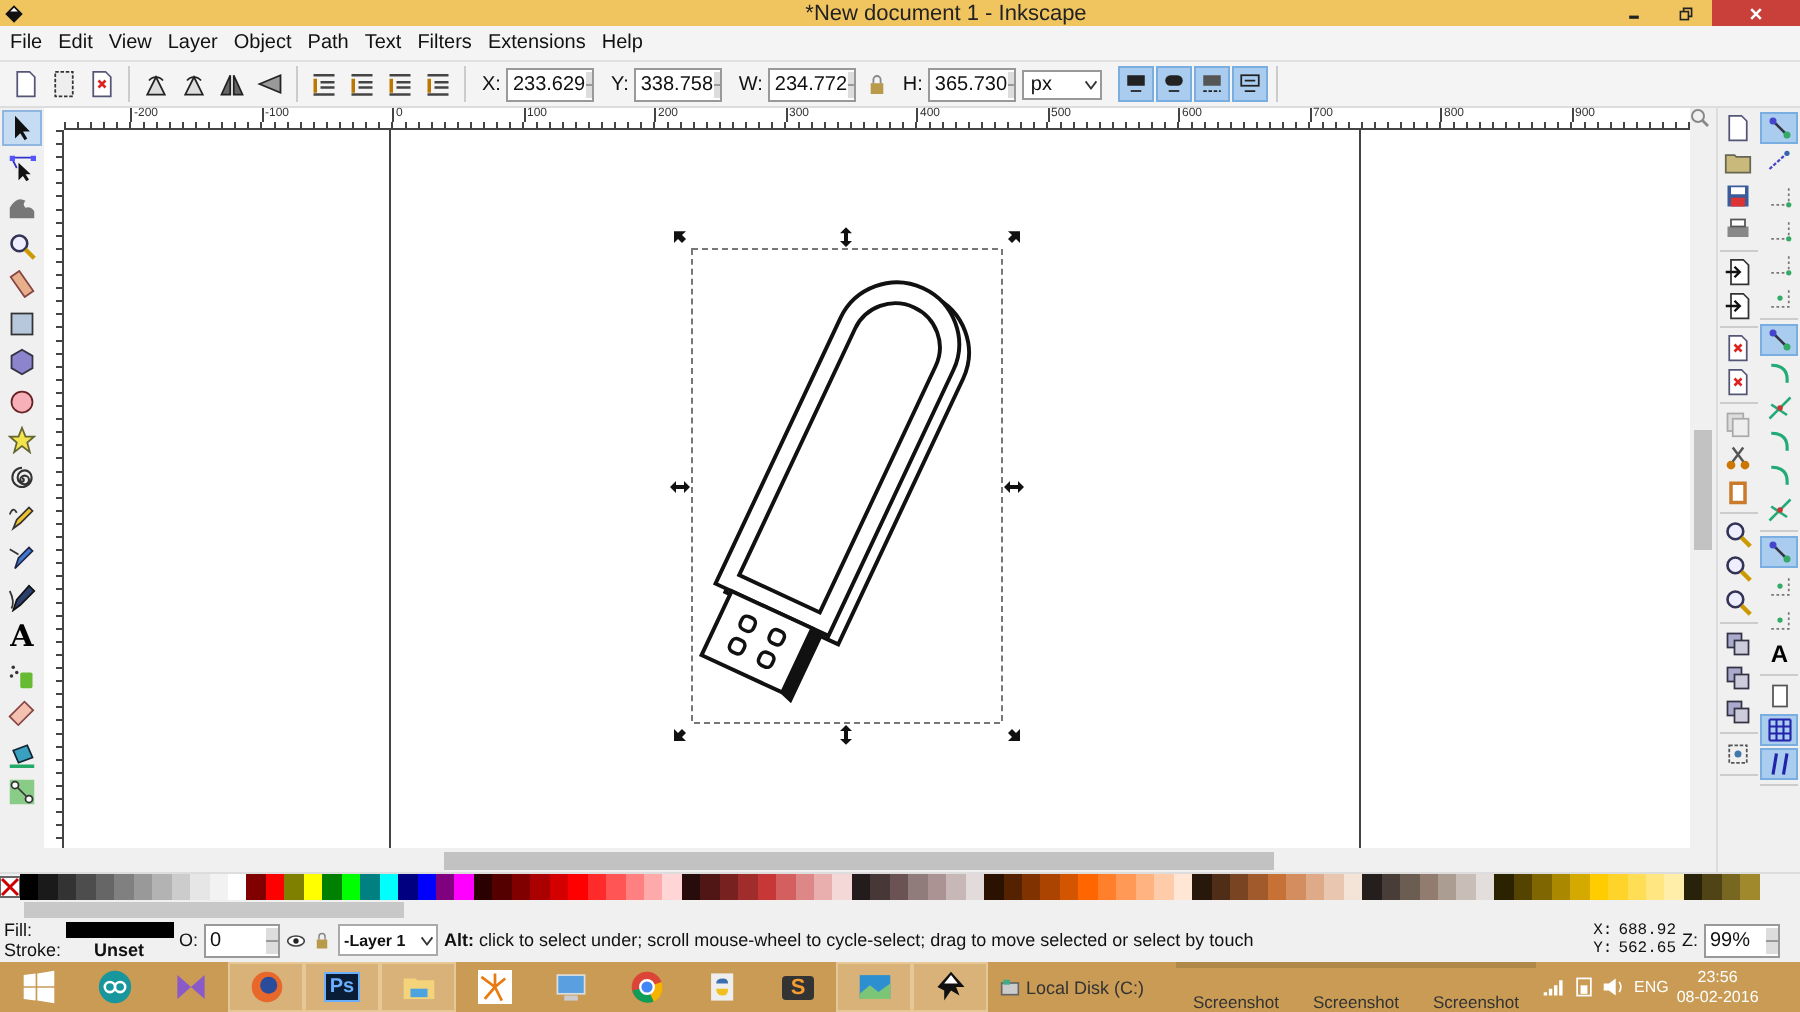  I want to click on tool-button: A, so click(22, 636).